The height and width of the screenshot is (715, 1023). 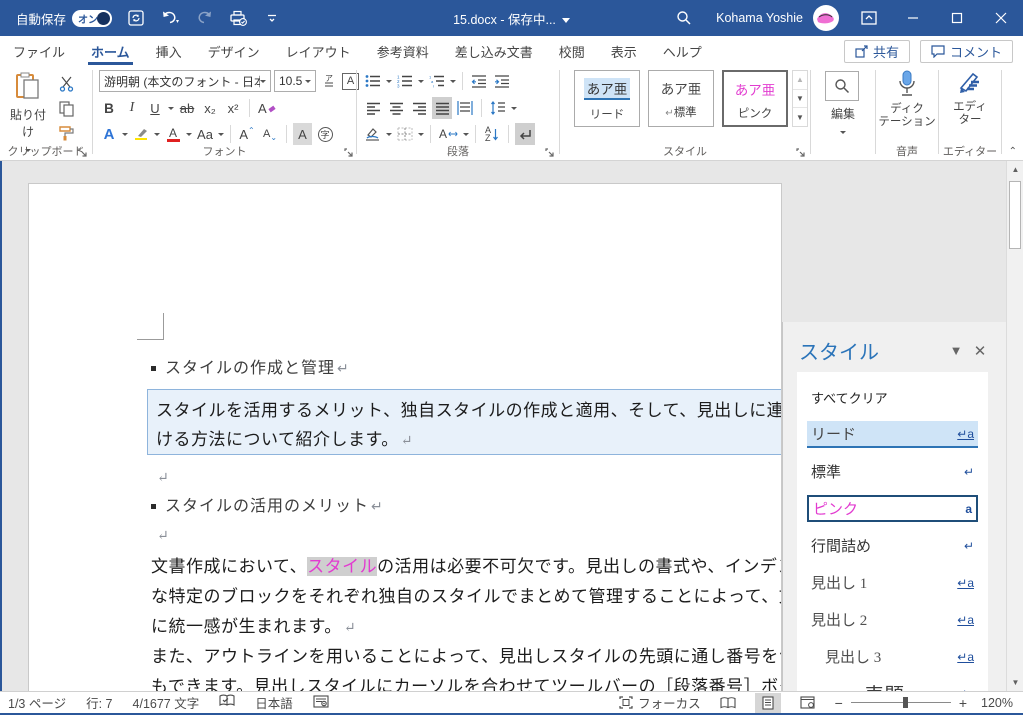 What do you see at coordinates (767, 702) in the screenshot?
I see `print-layout-button` at bounding box center [767, 702].